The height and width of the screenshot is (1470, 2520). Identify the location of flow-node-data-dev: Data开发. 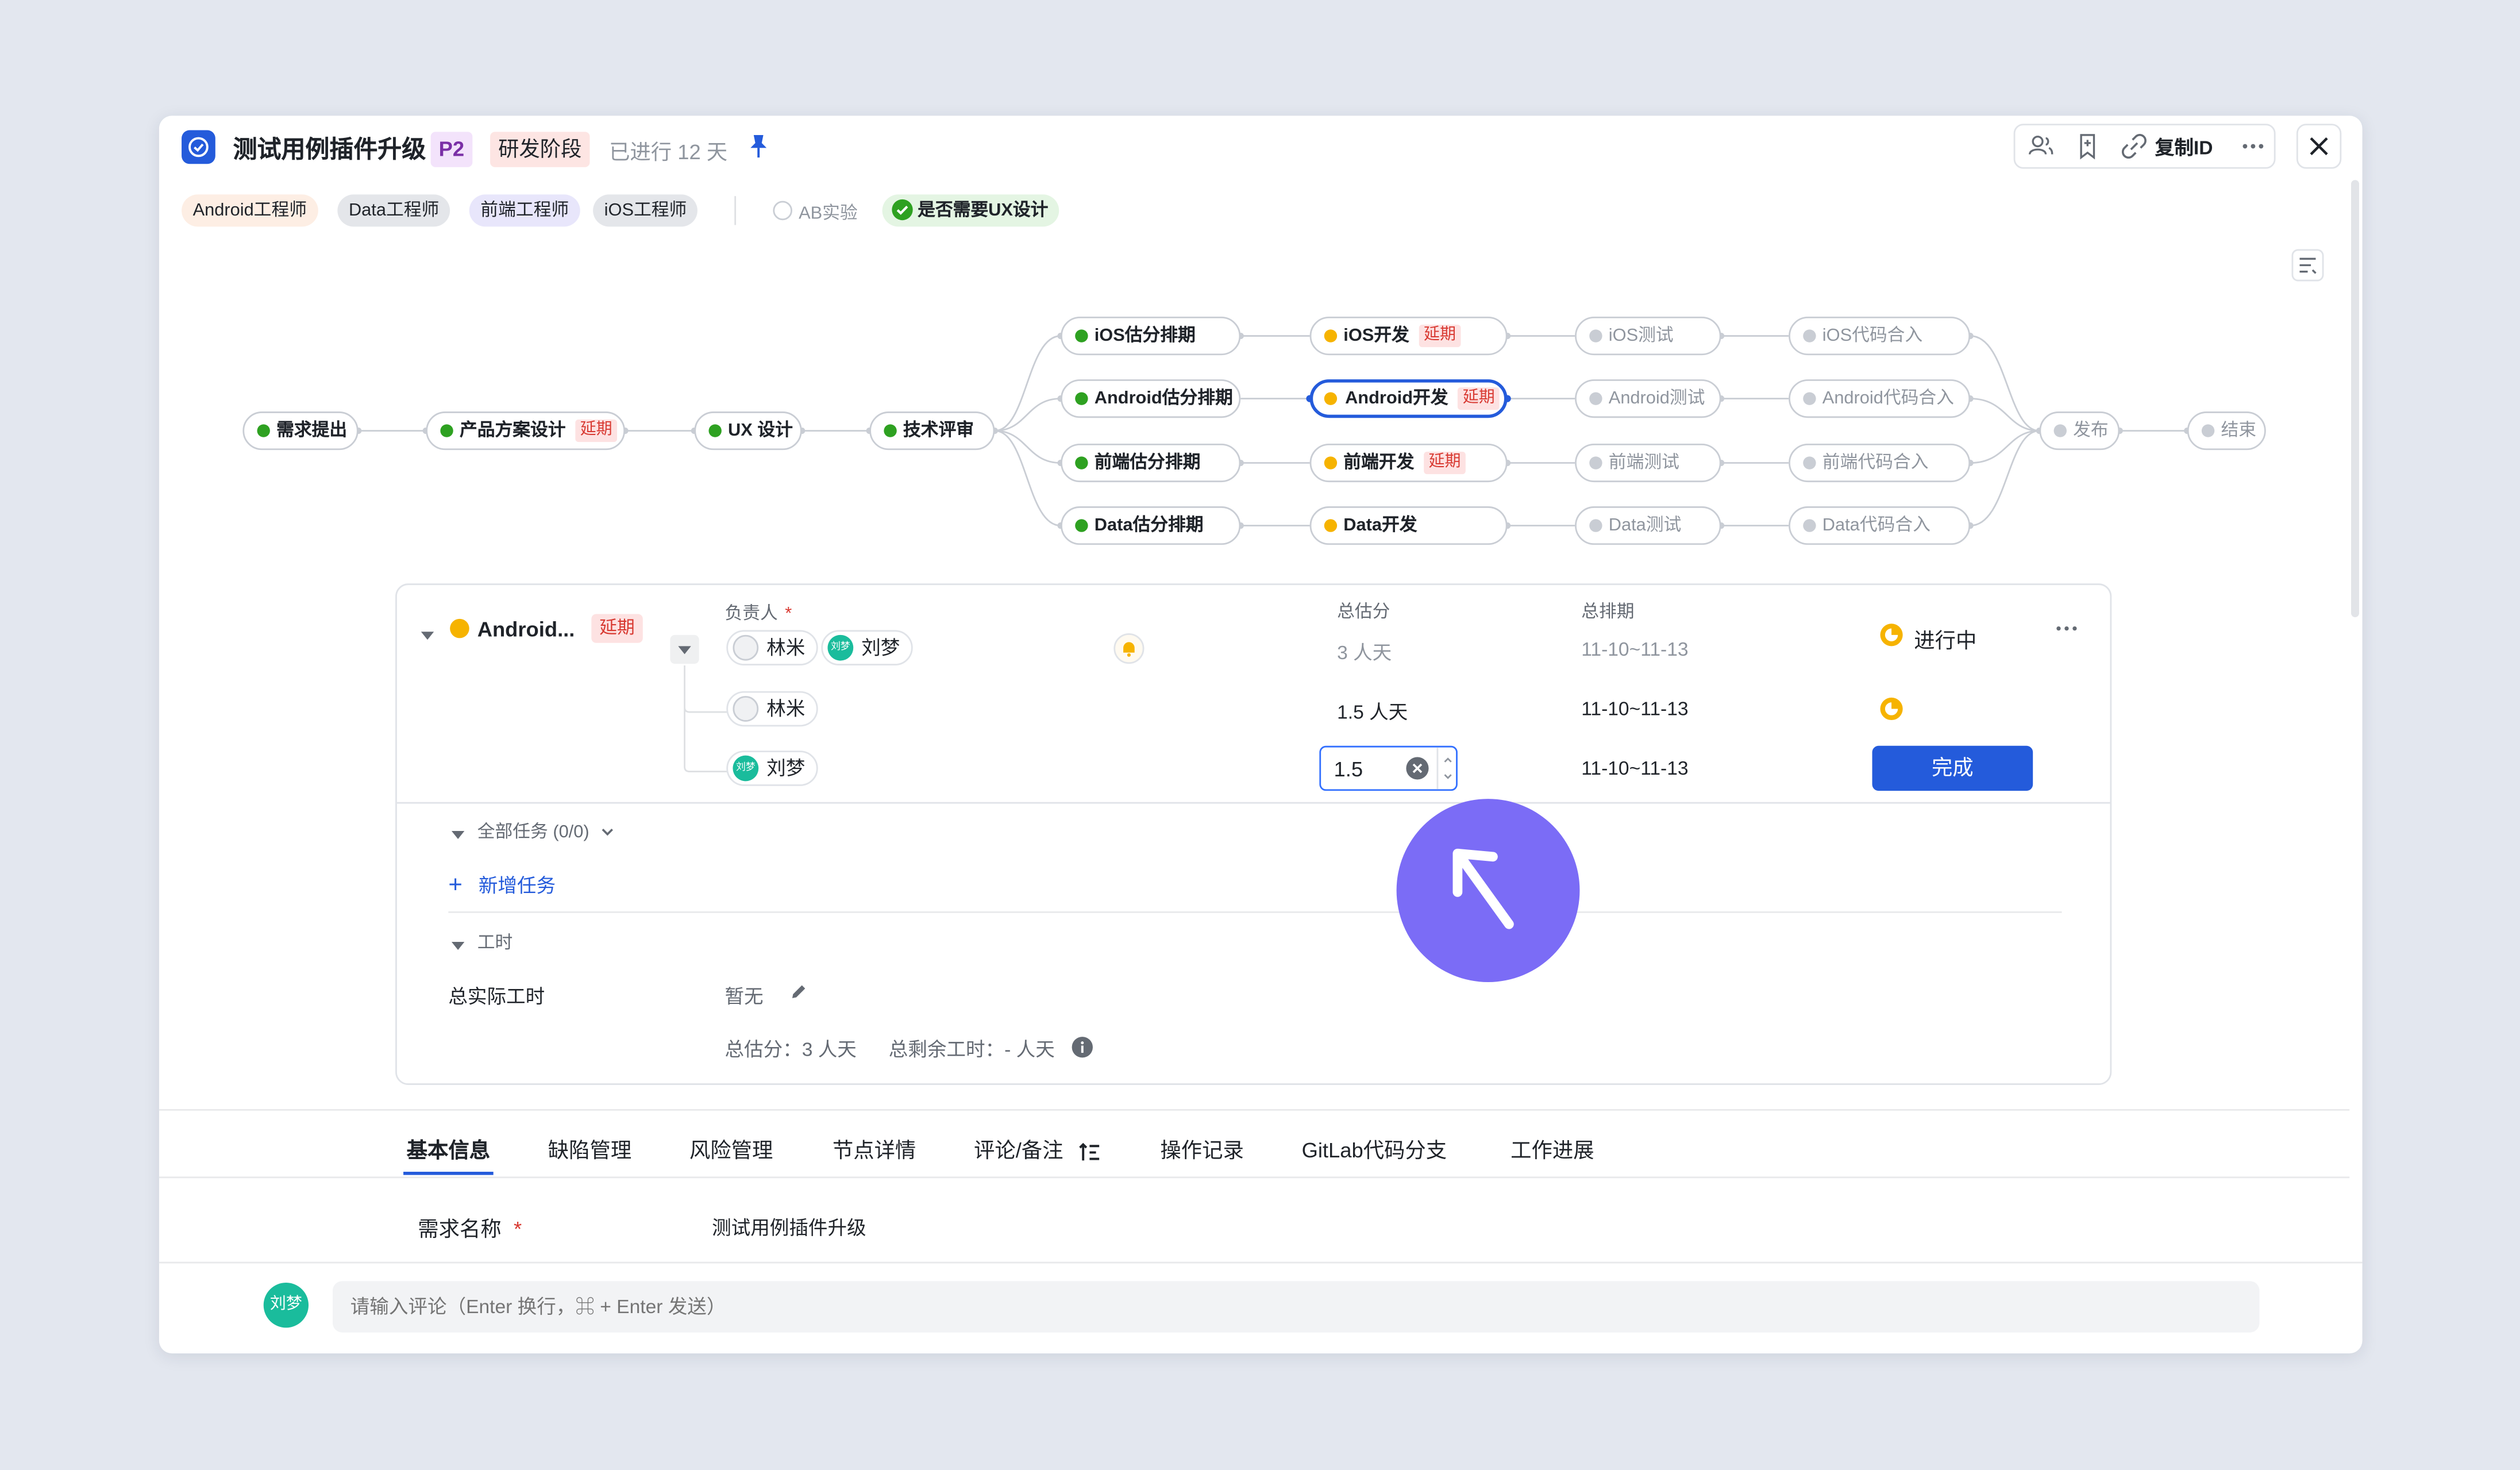
(1409, 525).